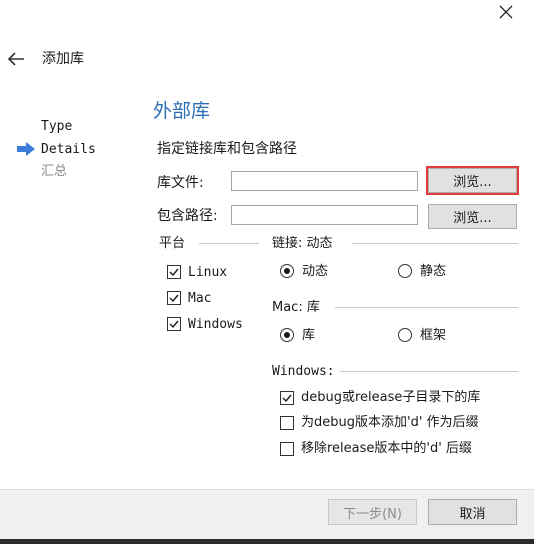  Describe the element at coordinates (405, 271) in the screenshot. I see `static-radio` at that location.